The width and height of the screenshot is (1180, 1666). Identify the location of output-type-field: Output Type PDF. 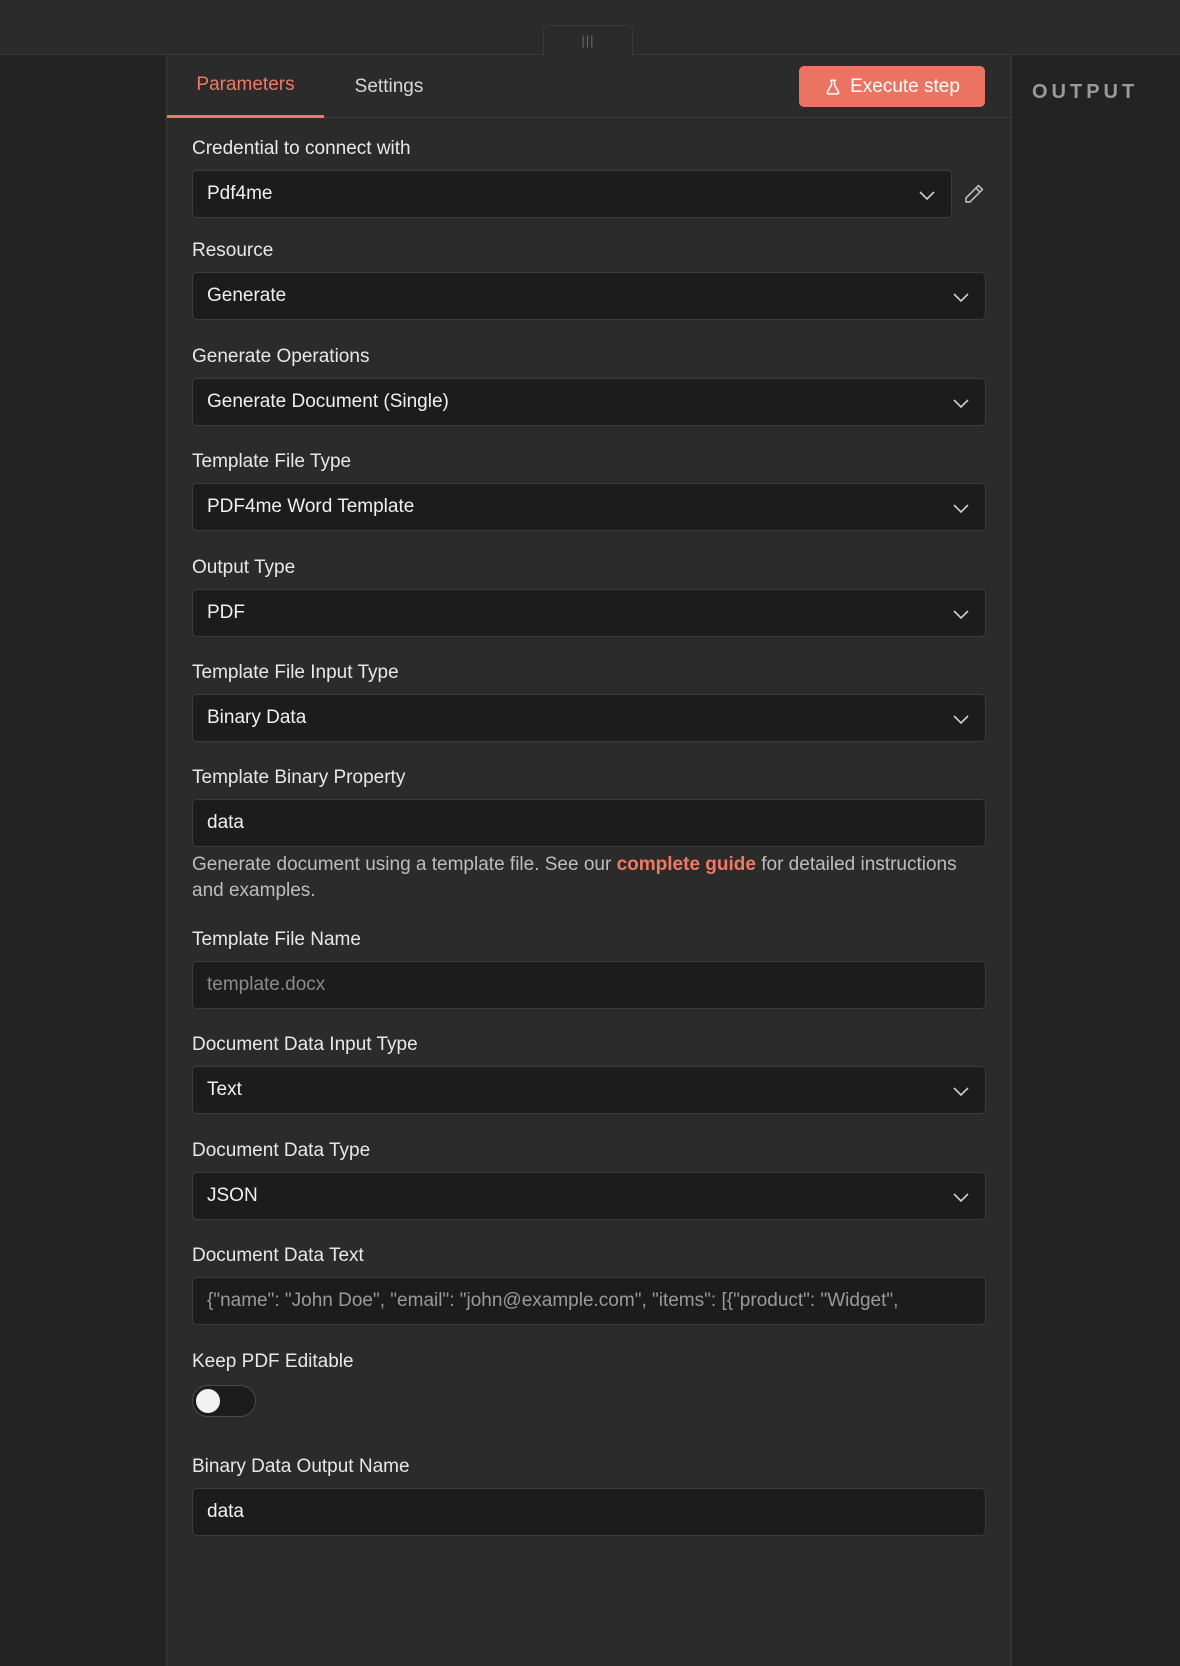
(589, 596).